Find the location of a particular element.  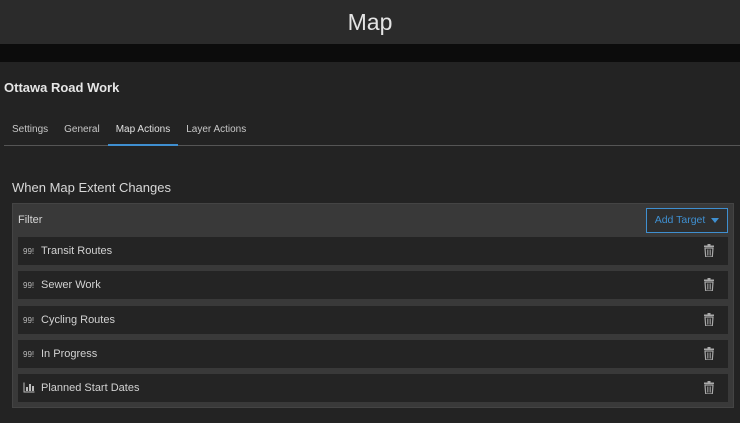

target-label: Cycling Routes is located at coordinates (78, 320).